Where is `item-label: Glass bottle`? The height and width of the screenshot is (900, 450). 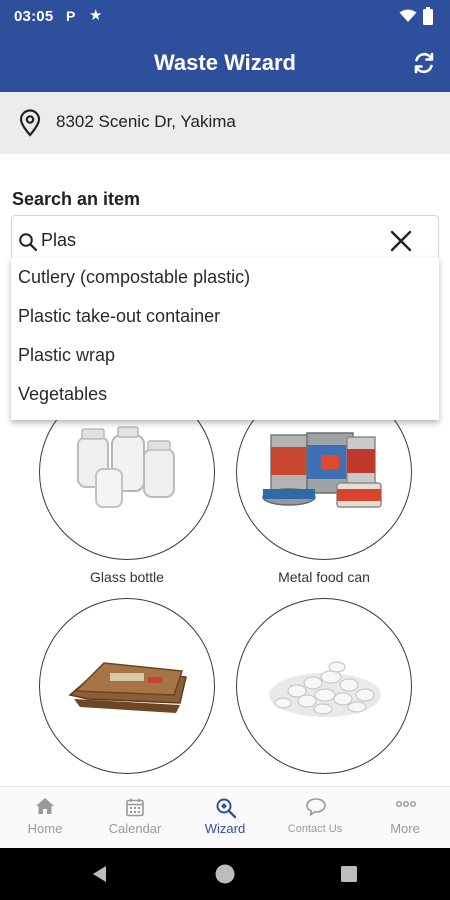
item-label: Glass bottle is located at coordinates (127, 577).